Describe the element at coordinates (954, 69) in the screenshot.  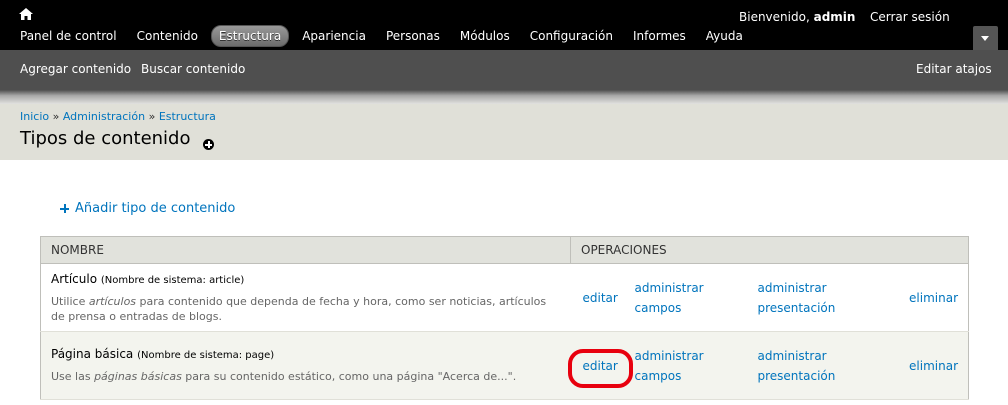
I see `edit-shortcuts-link: Editar atajos` at that location.